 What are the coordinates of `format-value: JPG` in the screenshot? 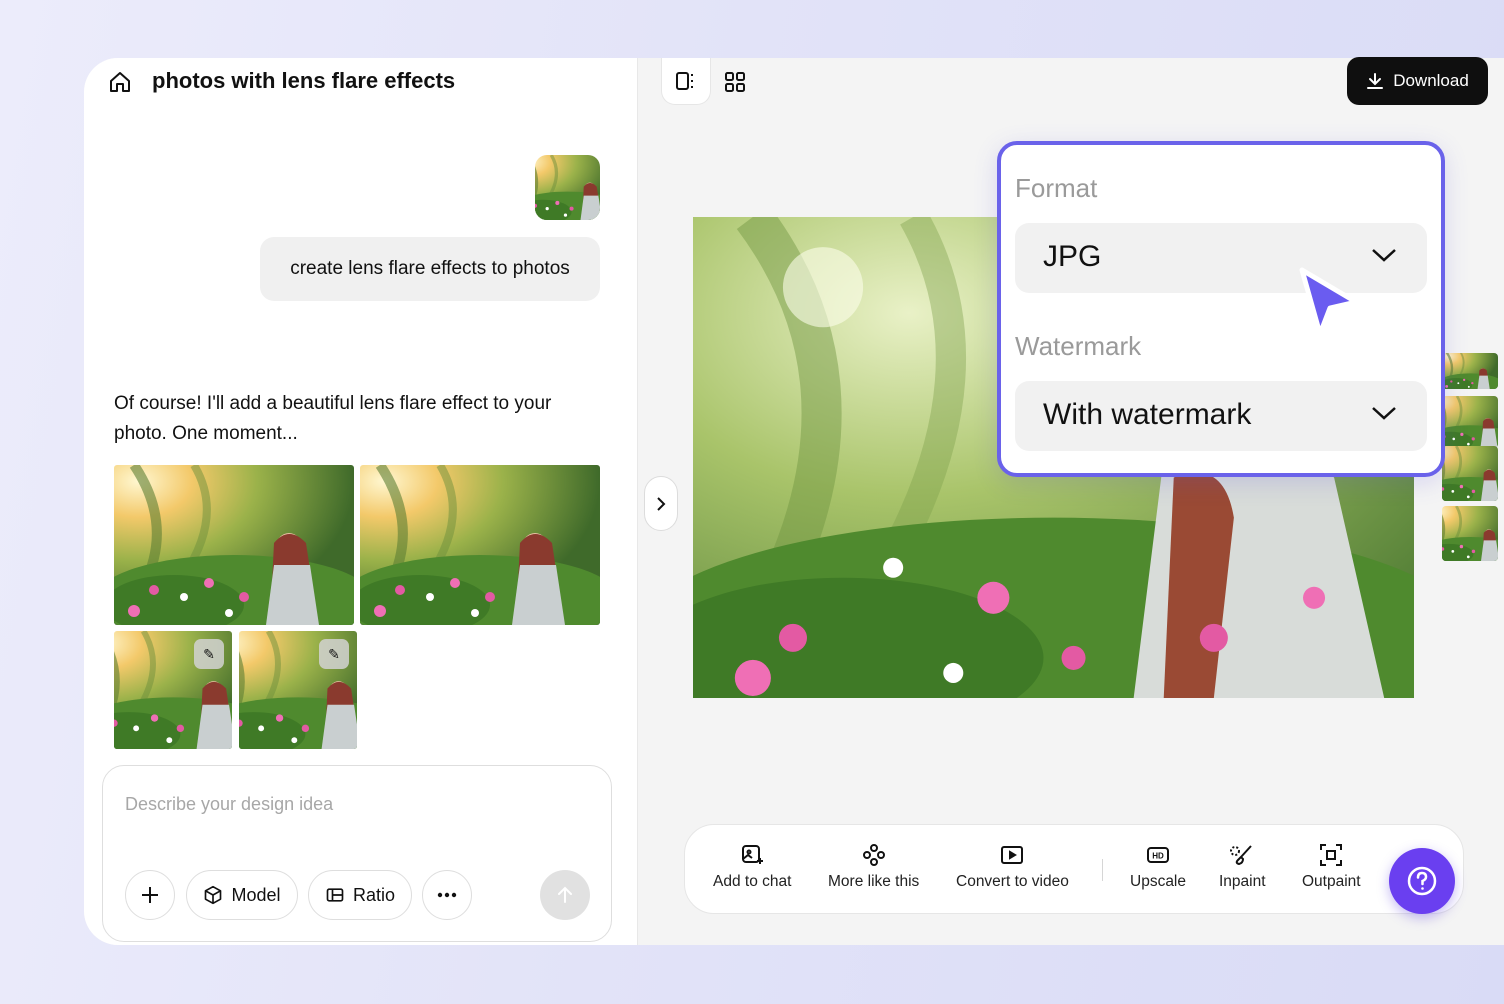 It's located at (1072, 256).